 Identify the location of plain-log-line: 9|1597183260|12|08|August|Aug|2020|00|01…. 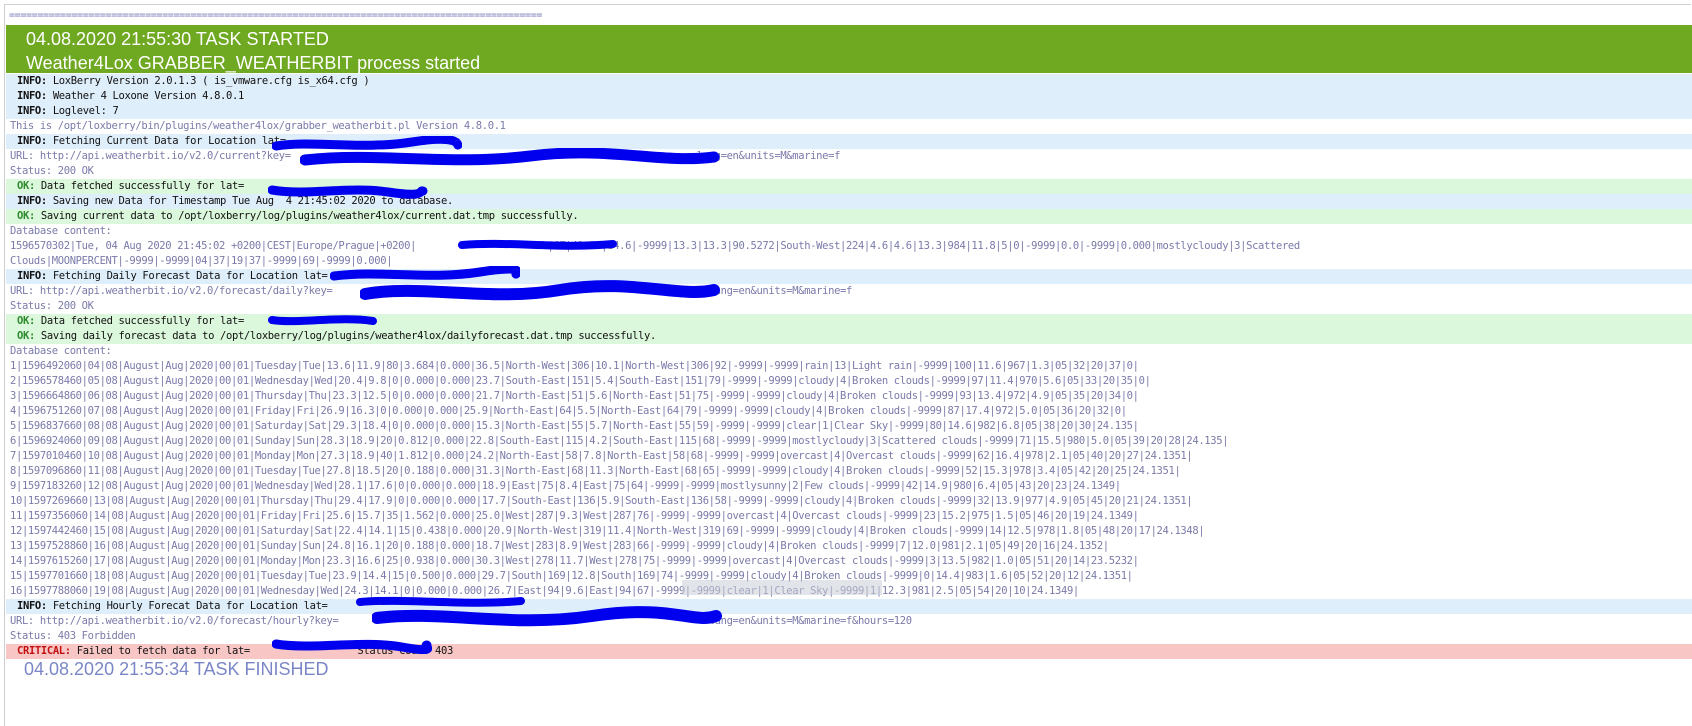
(849, 486).